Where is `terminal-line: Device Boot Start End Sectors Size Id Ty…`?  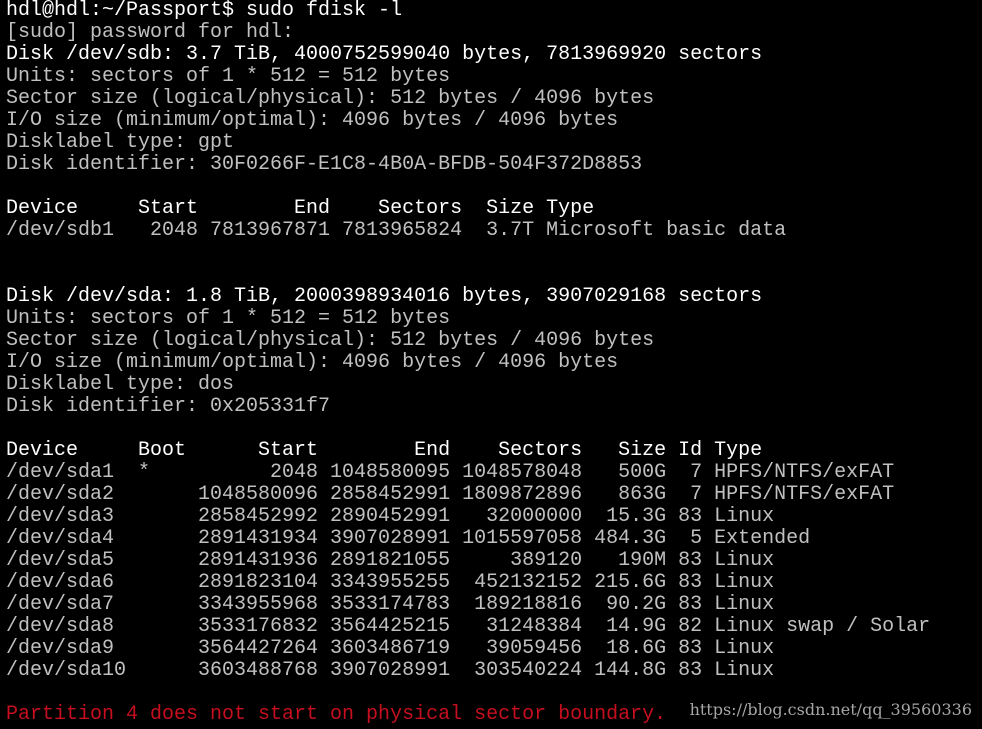
terminal-line: Device Boot Start End Sectors Size Id Ty… is located at coordinates (384, 450).